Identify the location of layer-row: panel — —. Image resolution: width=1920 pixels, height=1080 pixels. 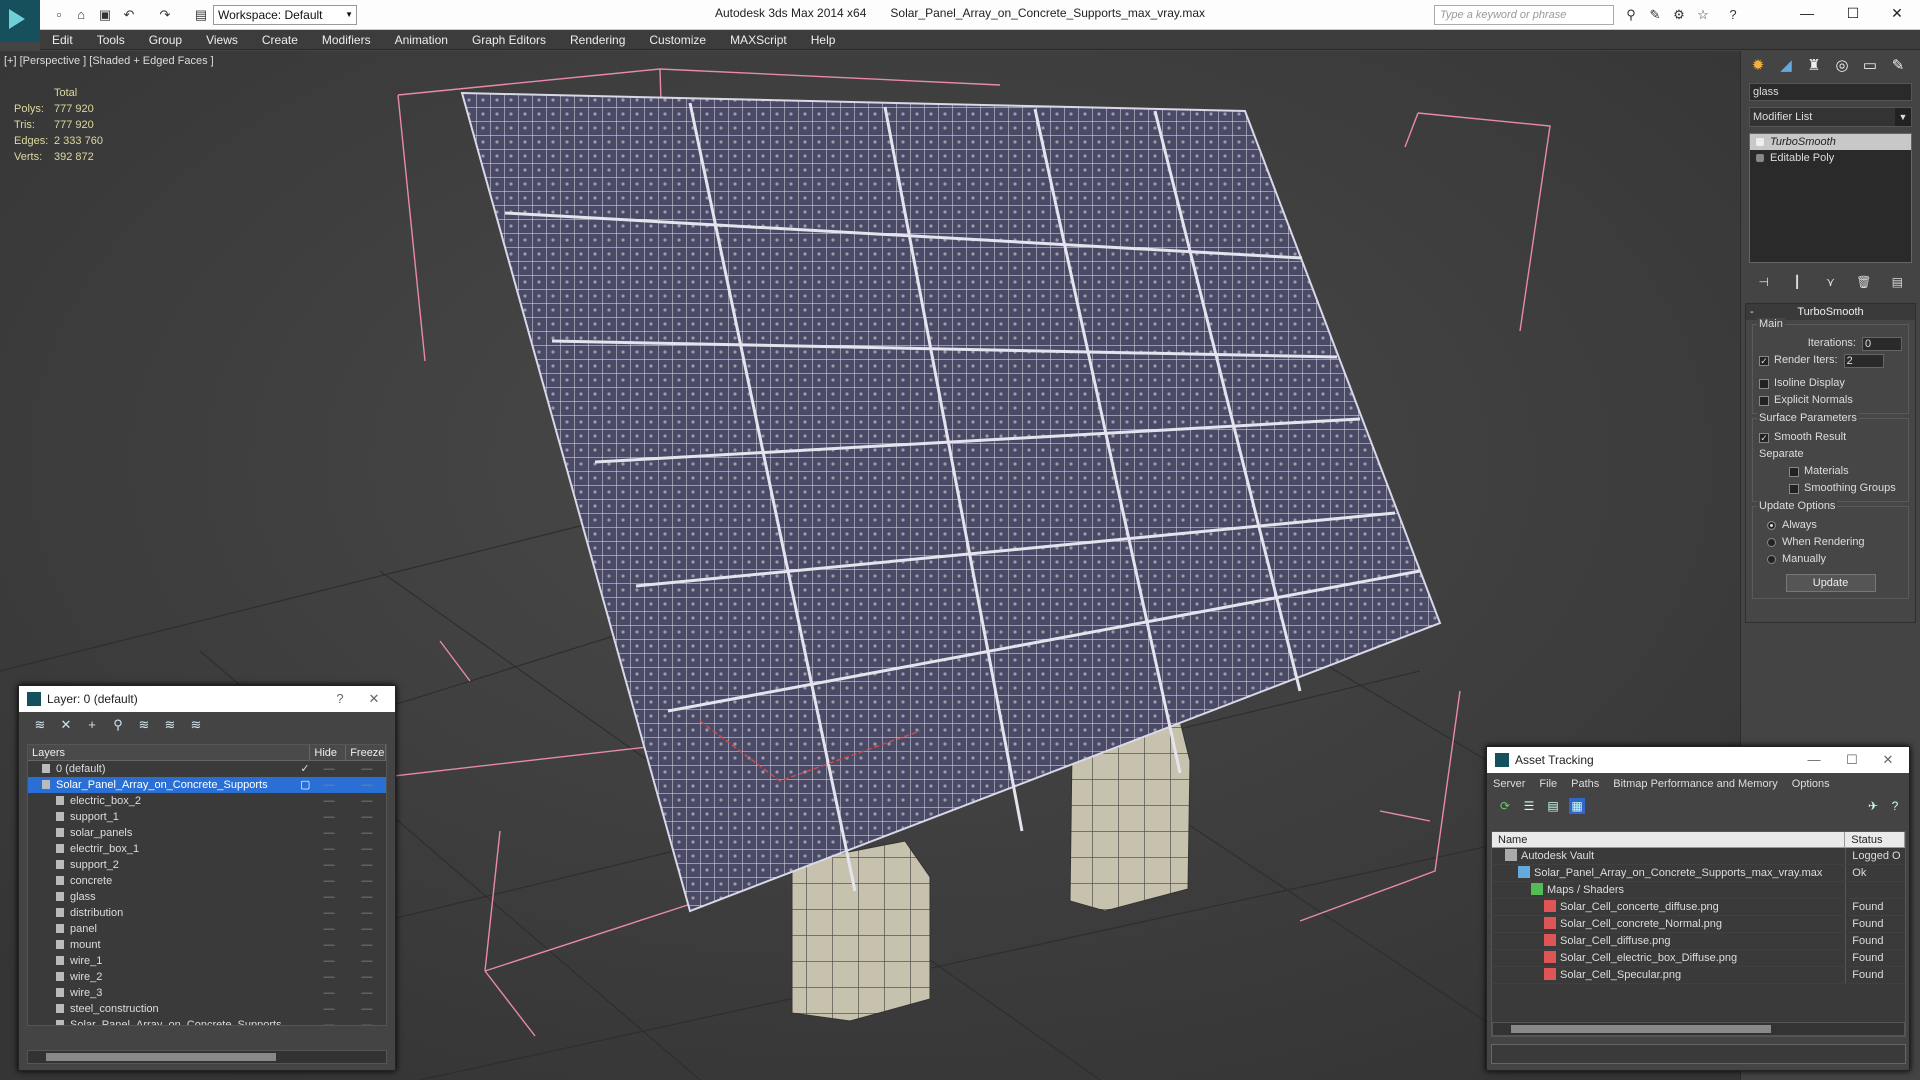
(207, 929).